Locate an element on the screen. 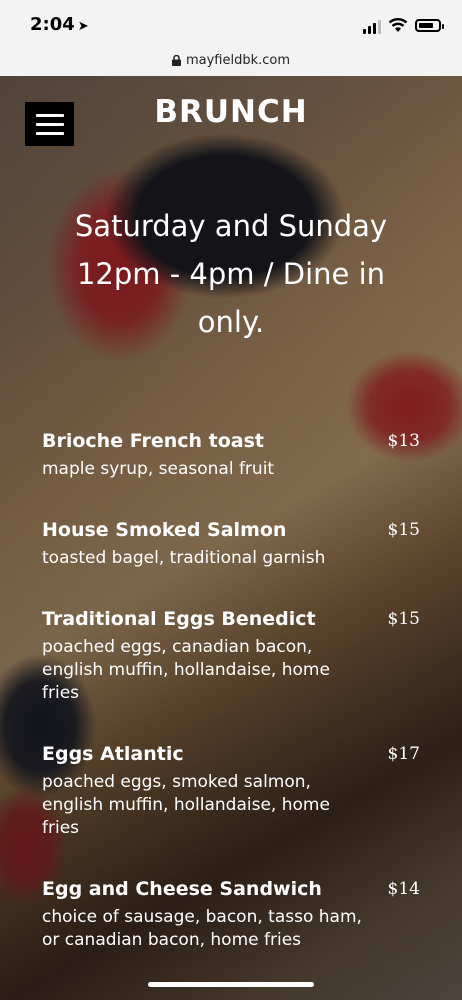 The image size is (462, 1000). status-bar: 2:04 ➤ is located at coordinates (231, 22).